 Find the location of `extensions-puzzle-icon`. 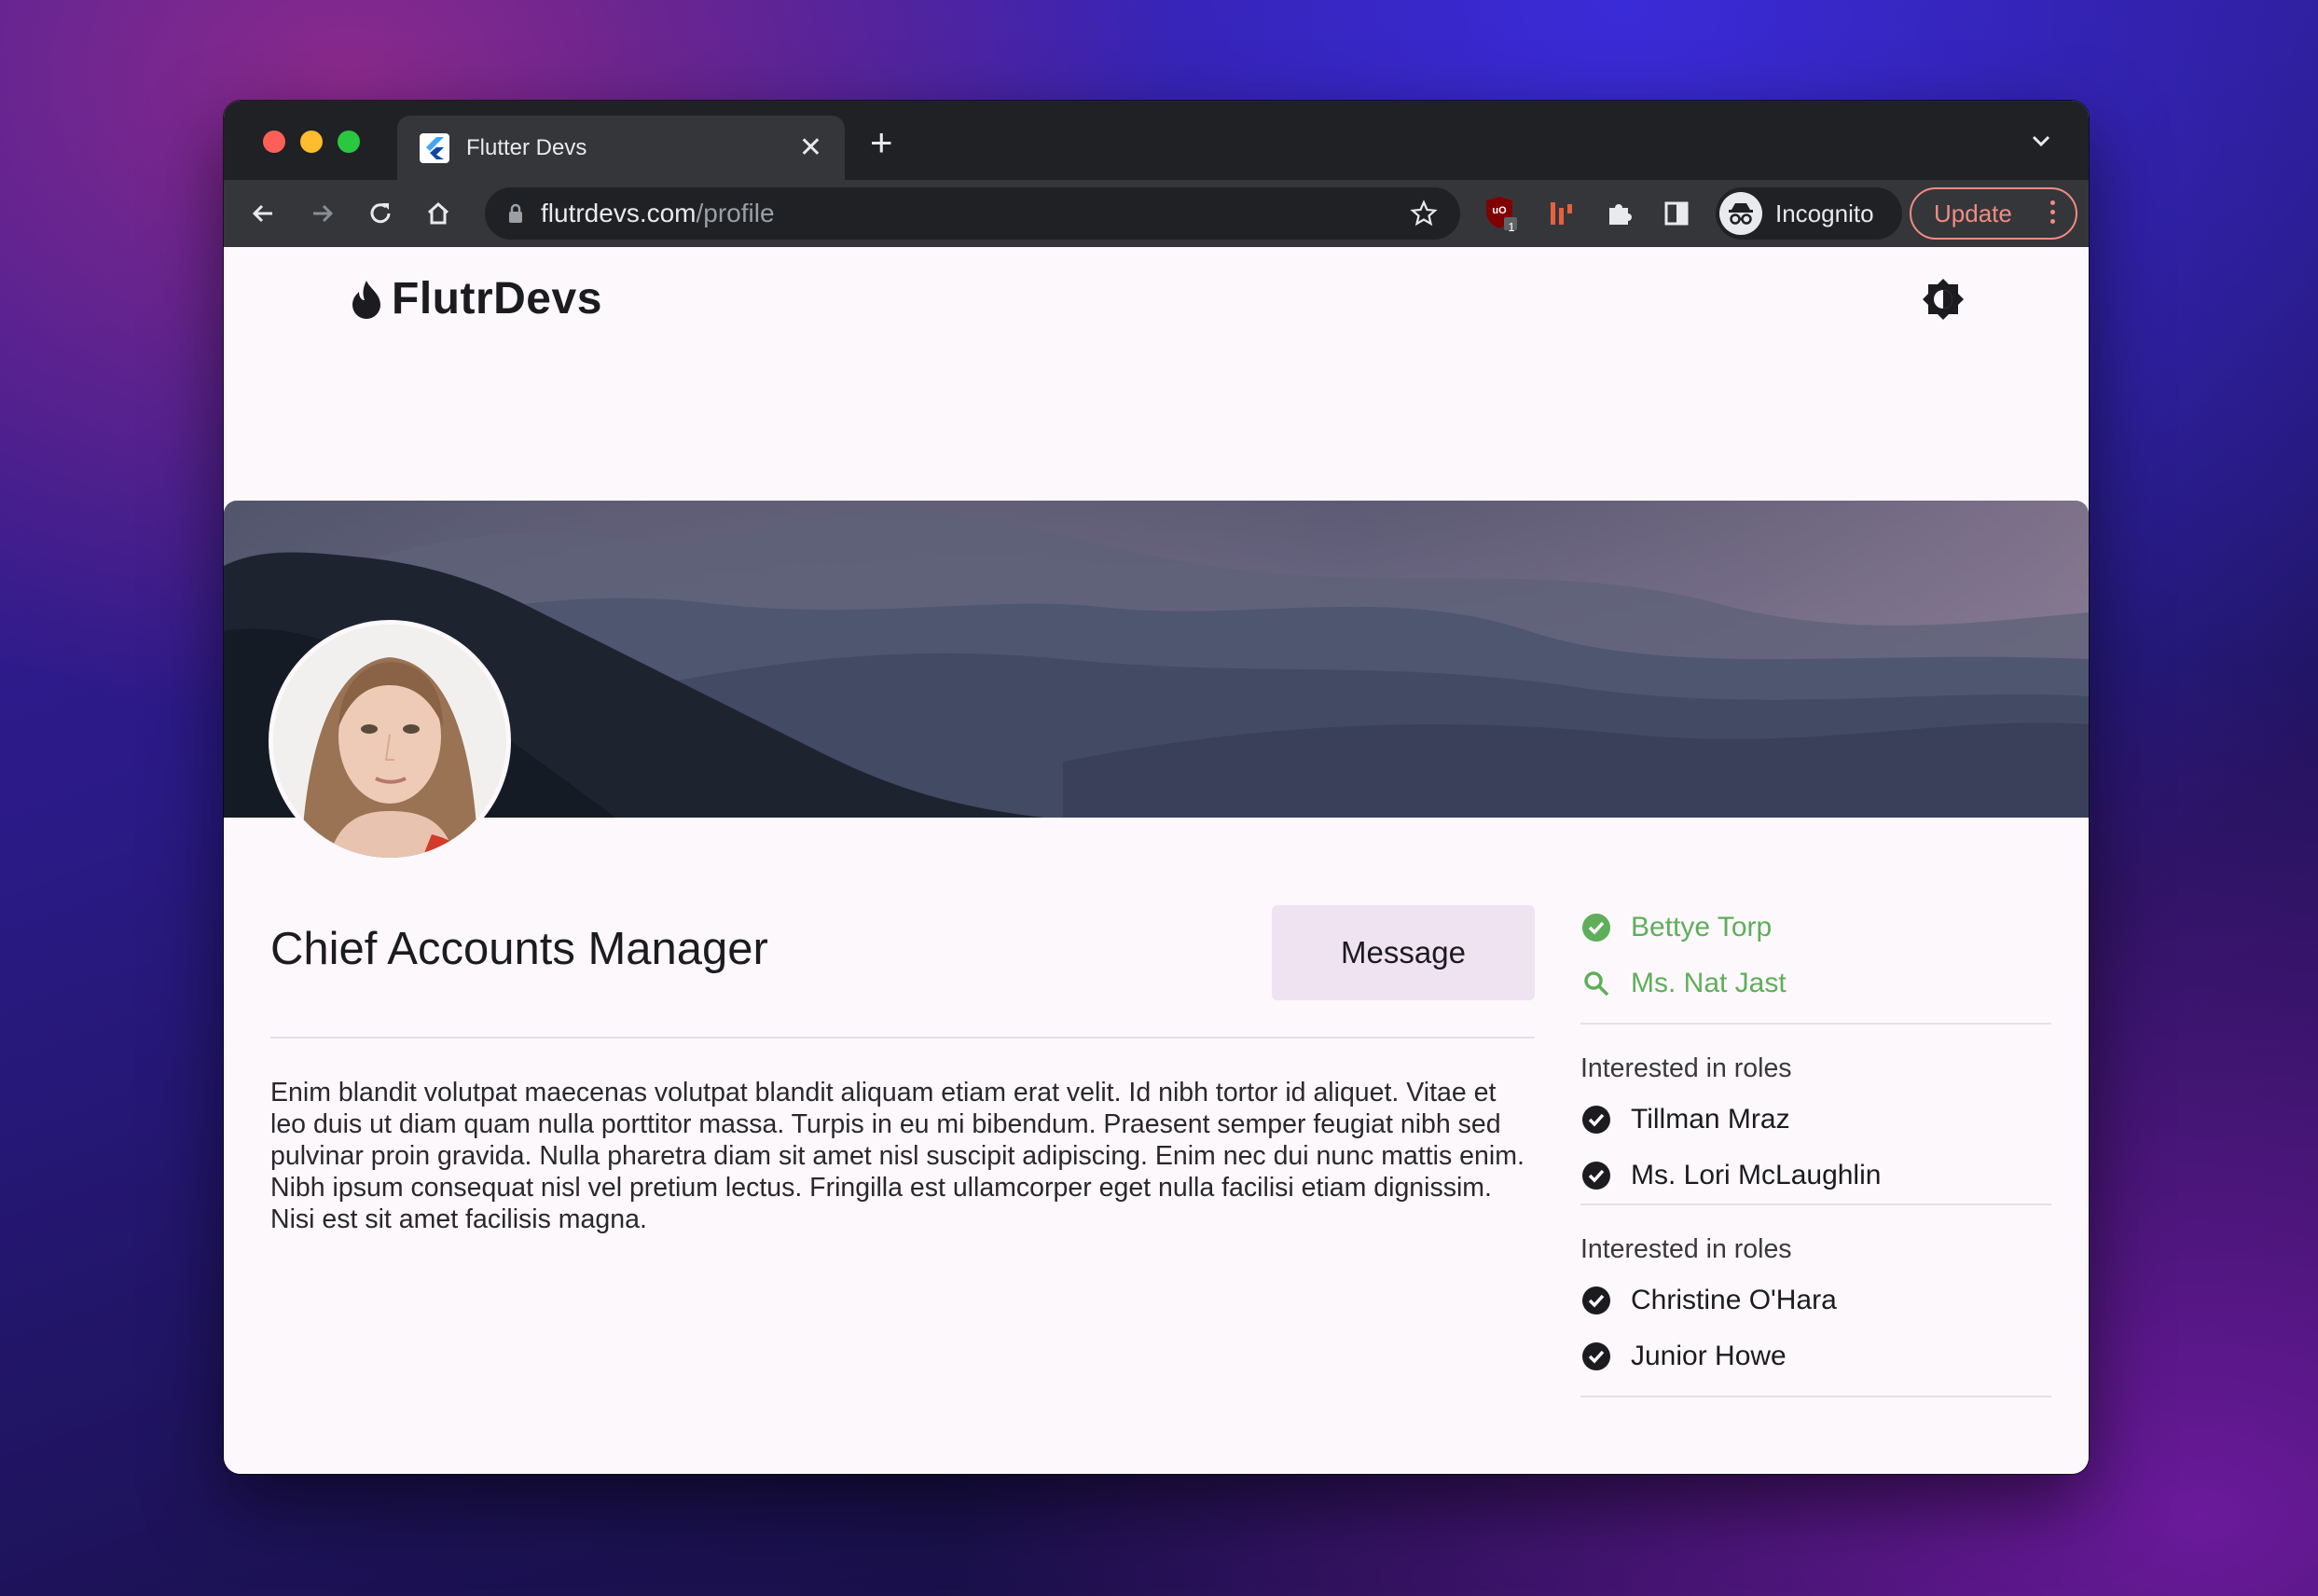

extensions-puzzle-icon is located at coordinates (1619, 213).